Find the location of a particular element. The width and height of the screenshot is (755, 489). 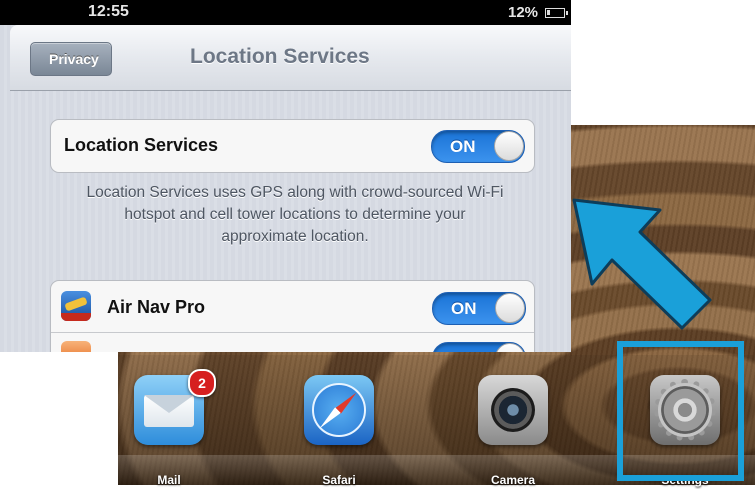

camera-lens-icon is located at coordinates (513, 410).